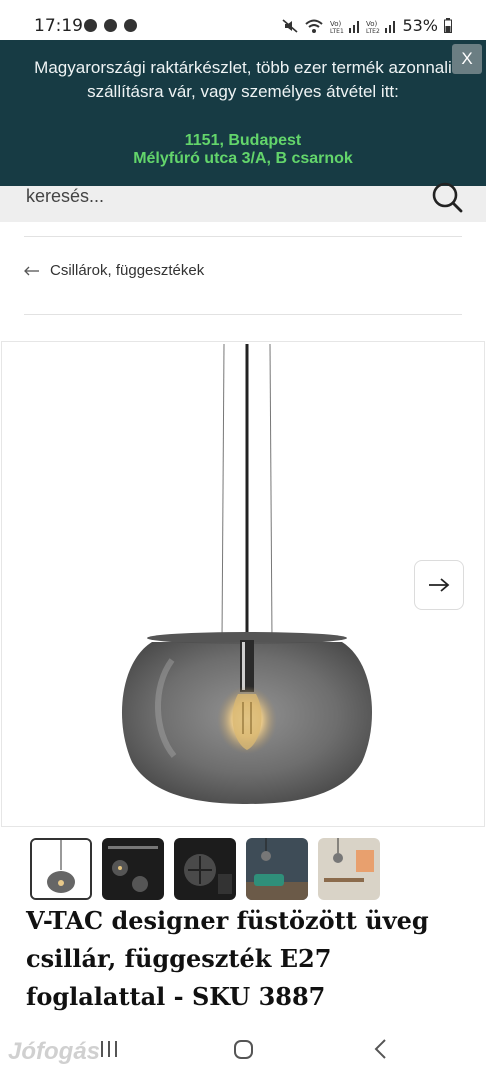 This screenshot has width=486, height=1080. Describe the element at coordinates (243, 140) in the screenshot. I see `promo-city: 1151, Budapest` at that location.